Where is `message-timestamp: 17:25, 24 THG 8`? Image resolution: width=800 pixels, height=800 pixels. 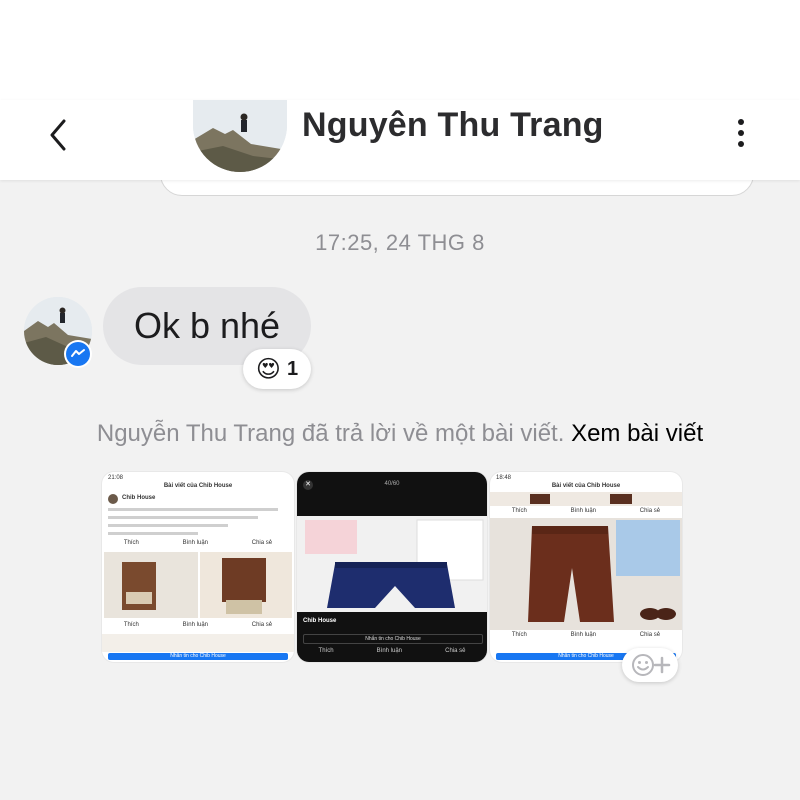 message-timestamp: 17:25, 24 THG 8 is located at coordinates (400, 242).